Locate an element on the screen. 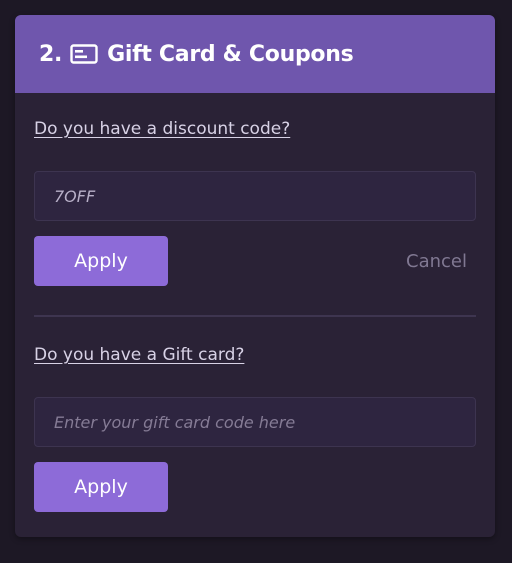 Image resolution: width=512 pixels, height=563 pixels. gift-card-code-input is located at coordinates (255, 422).